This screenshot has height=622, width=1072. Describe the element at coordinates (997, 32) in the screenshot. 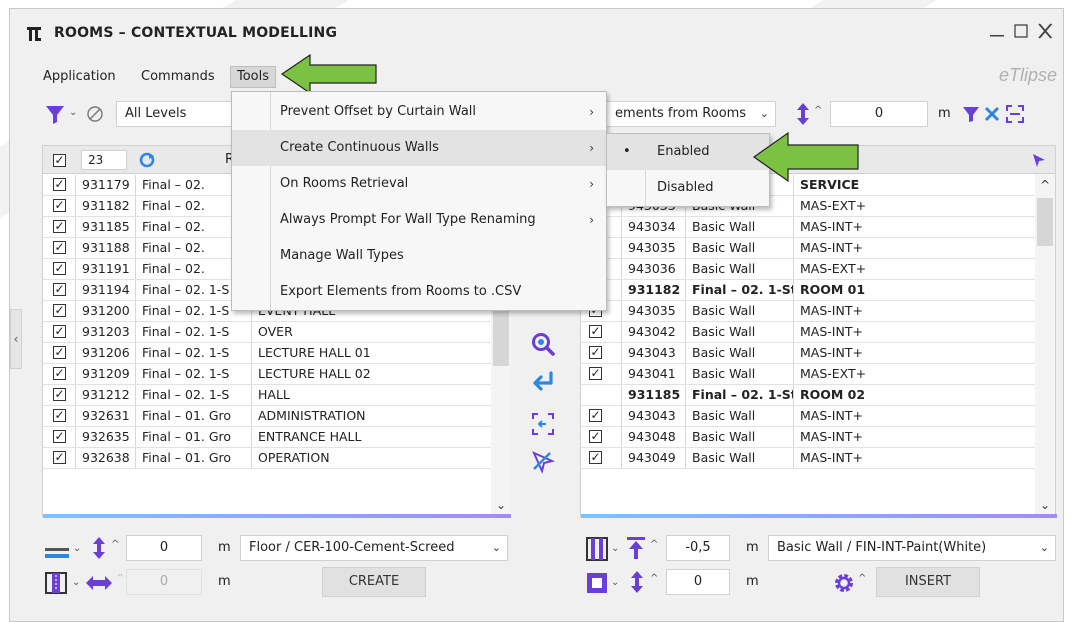

I see `minimize-icon` at that location.